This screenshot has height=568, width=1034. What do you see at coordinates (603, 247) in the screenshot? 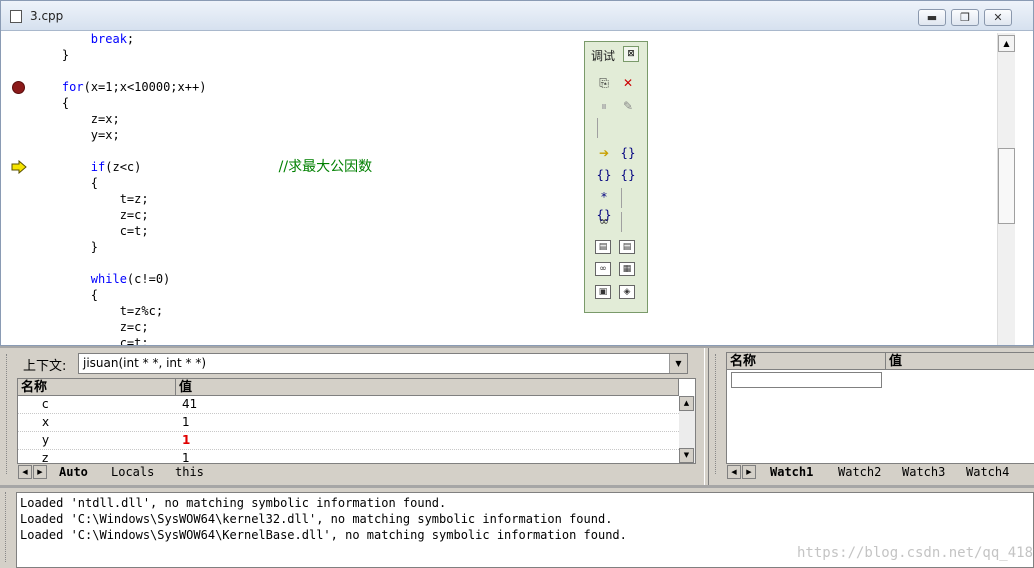
I see `watch-window-icon: ▤` at bounding box center [603, 247].